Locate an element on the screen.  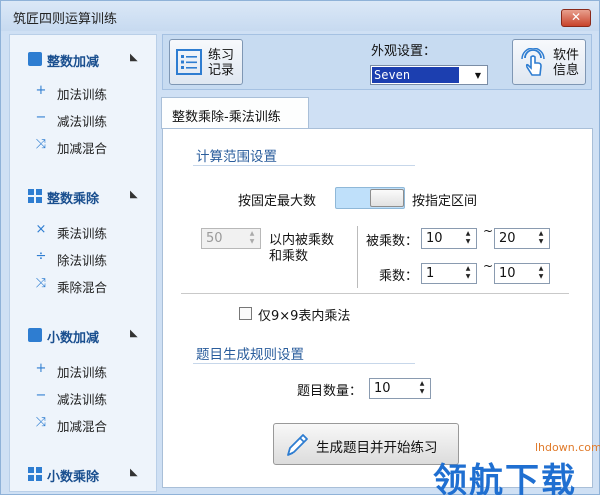
sidebar-item-dec-sub: − 减法训练 is located at coordinates (83, 397).